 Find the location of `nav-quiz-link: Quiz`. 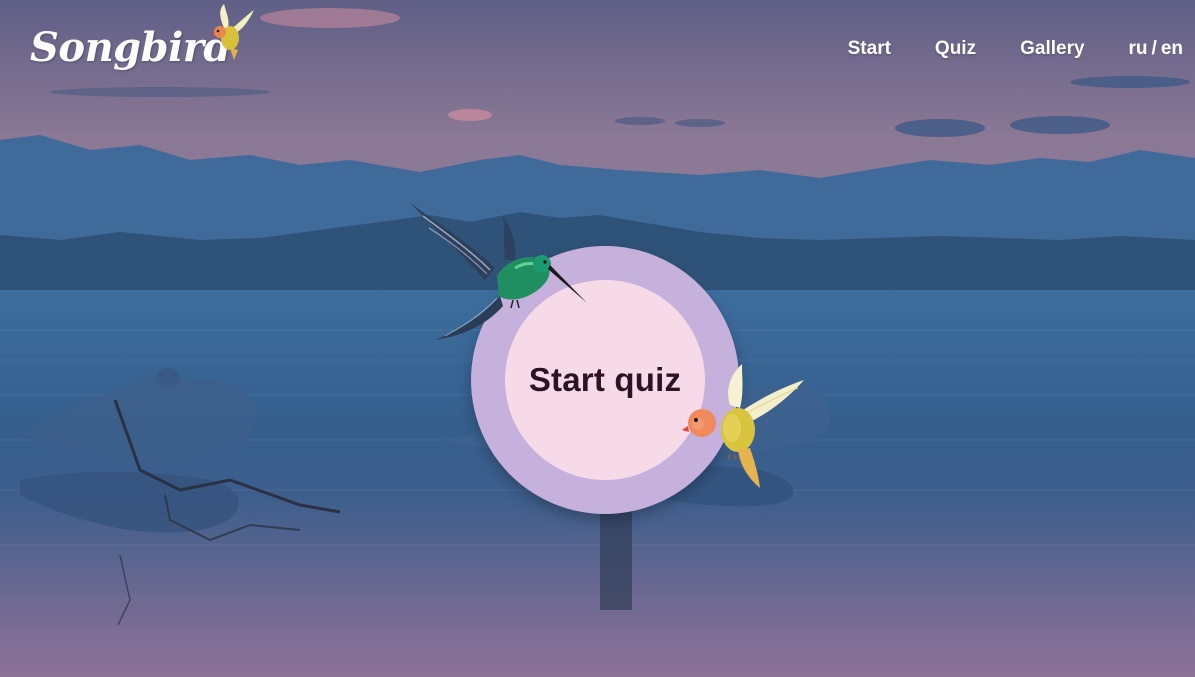

nav-quiz-link: Quiz is located at coordinates (955, 49).